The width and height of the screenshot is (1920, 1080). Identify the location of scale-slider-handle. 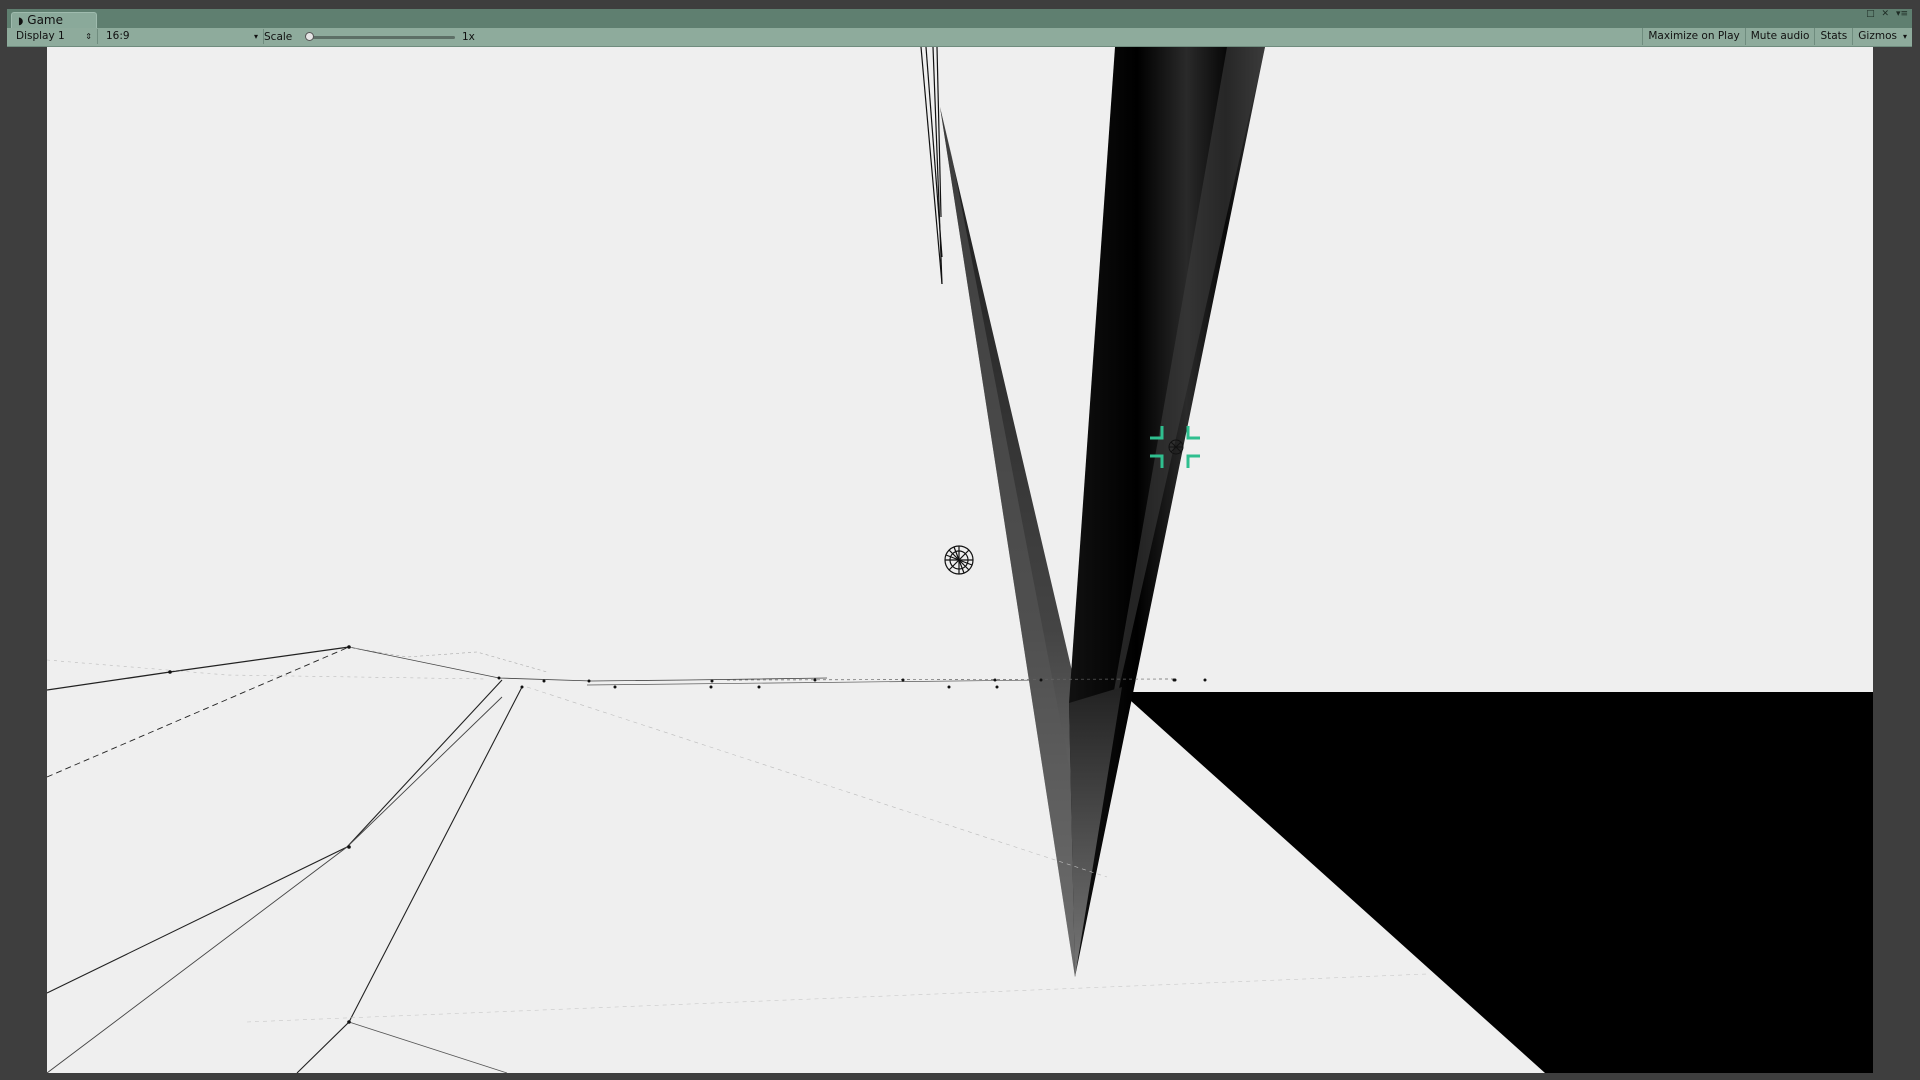
(309, 36).